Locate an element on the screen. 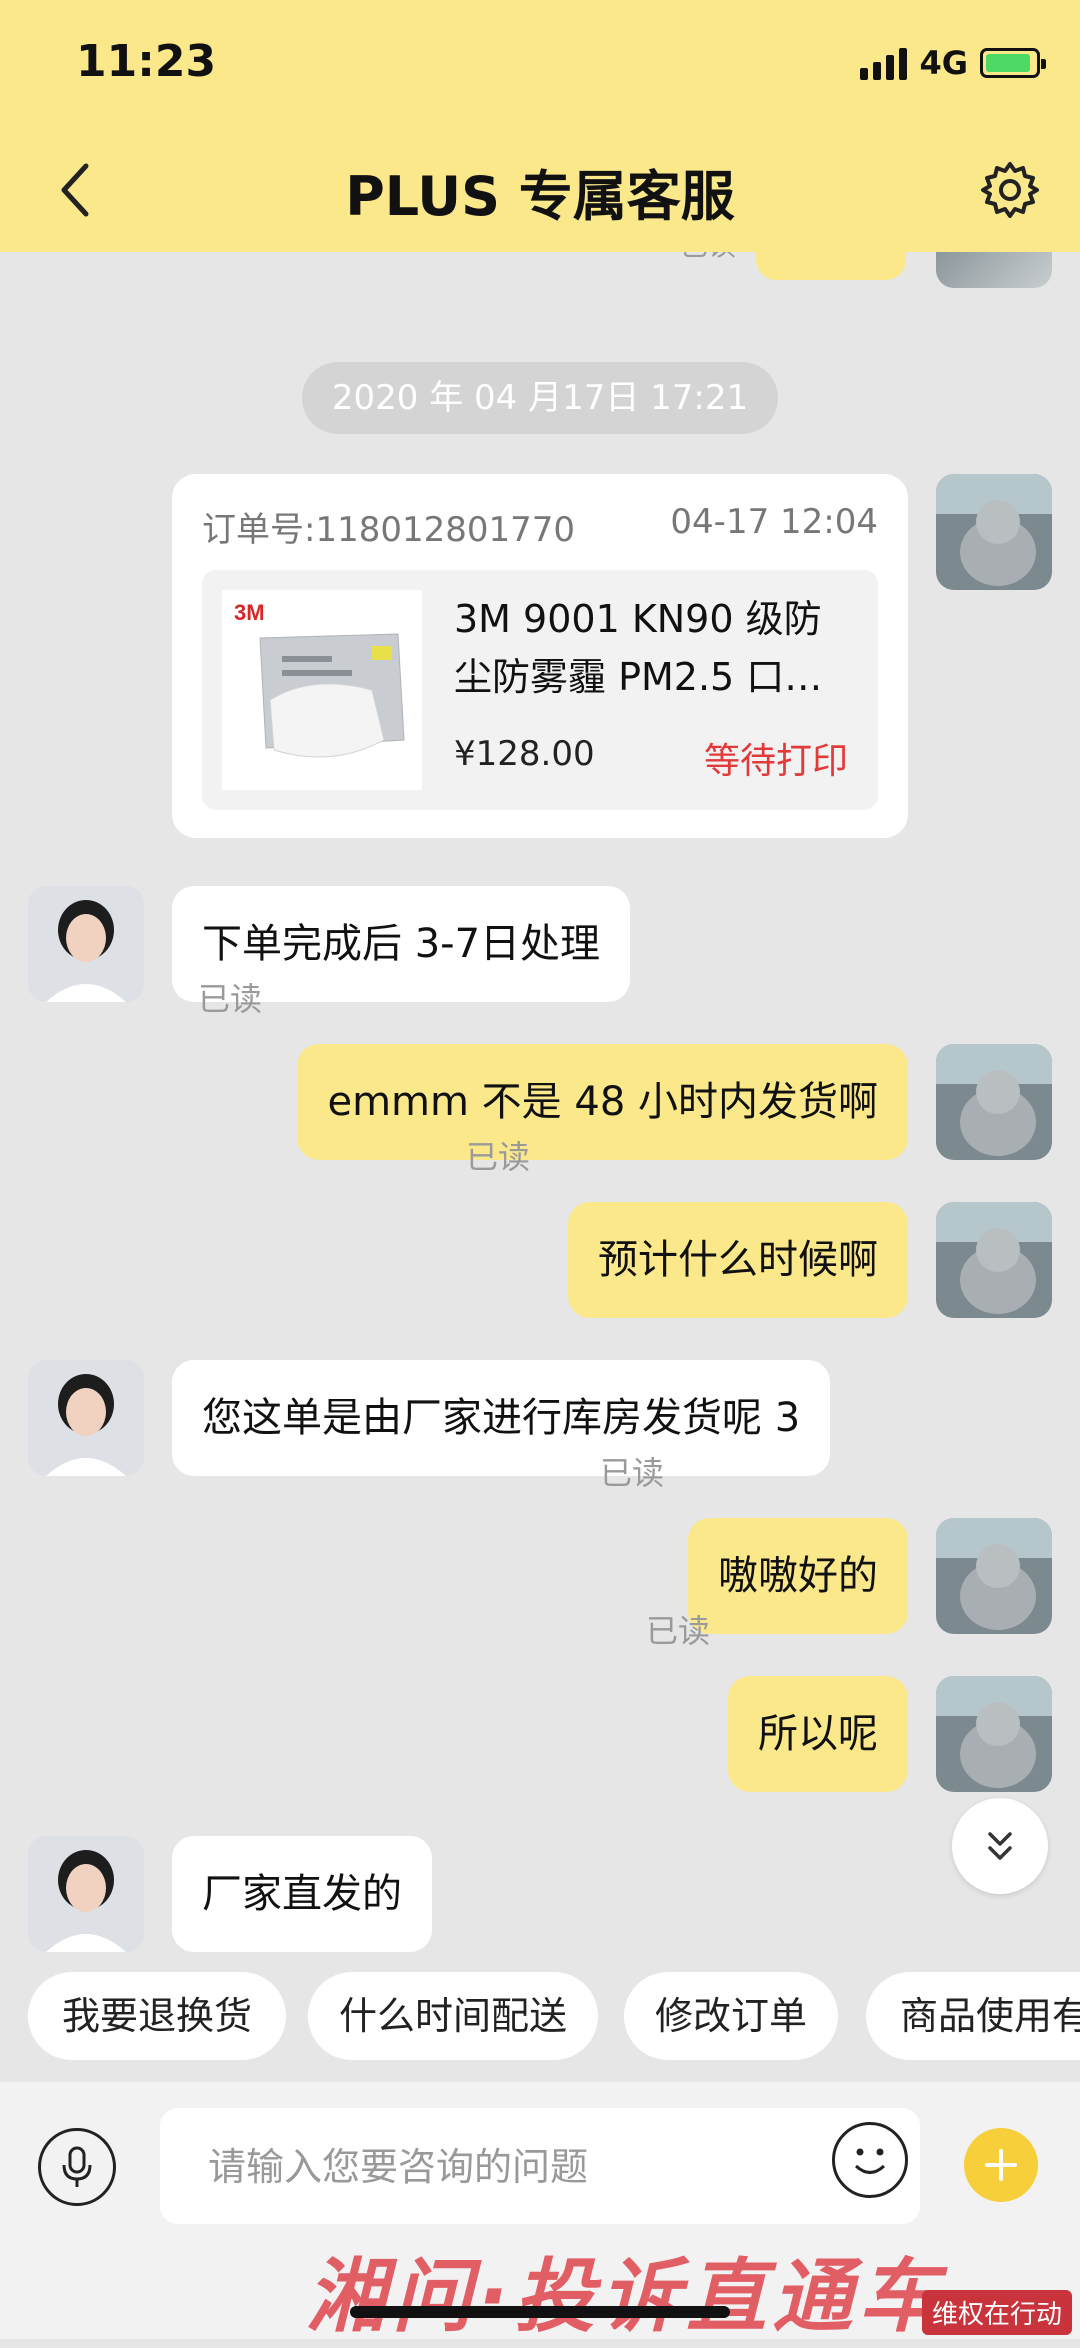 The image size is (1080, 2348). status-time: 11:23 is located at coordinates (146, 61).